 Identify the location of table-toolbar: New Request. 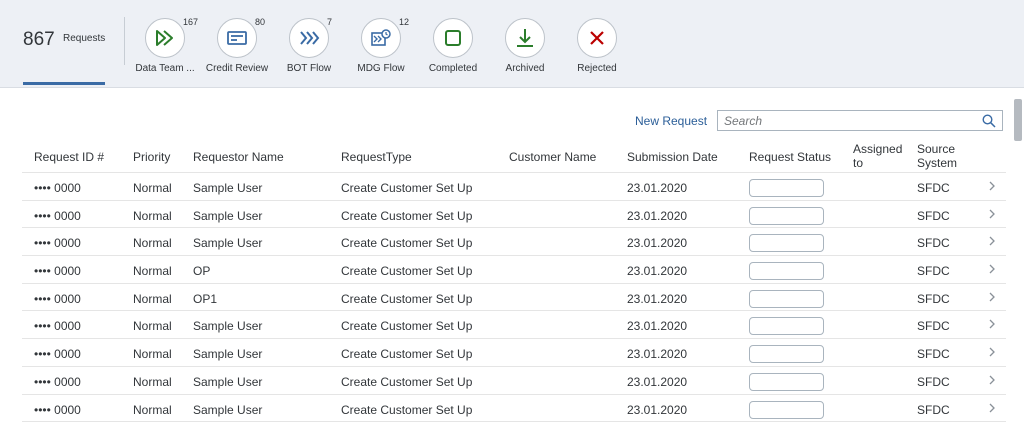
(512, 121).